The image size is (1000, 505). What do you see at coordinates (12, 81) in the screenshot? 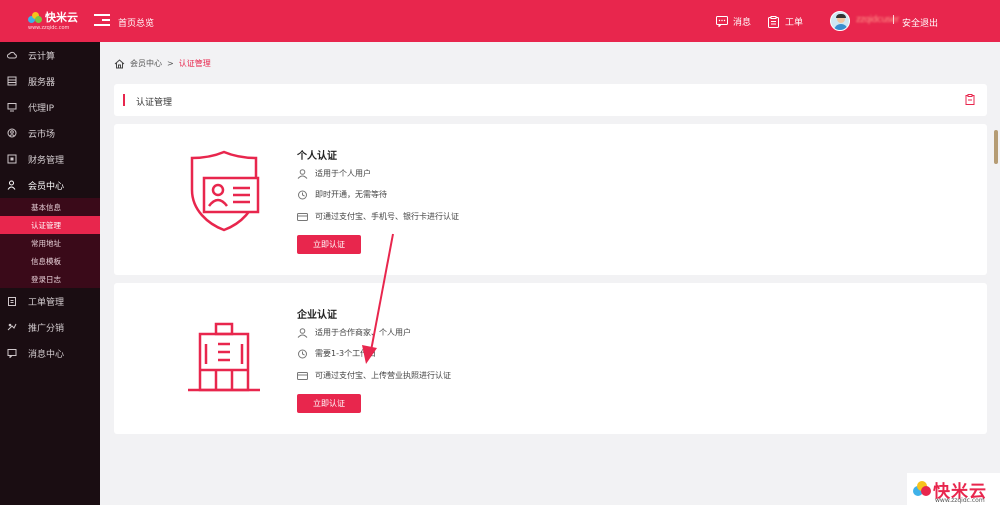
I see `server-icon` at bounding box center [12, 81].